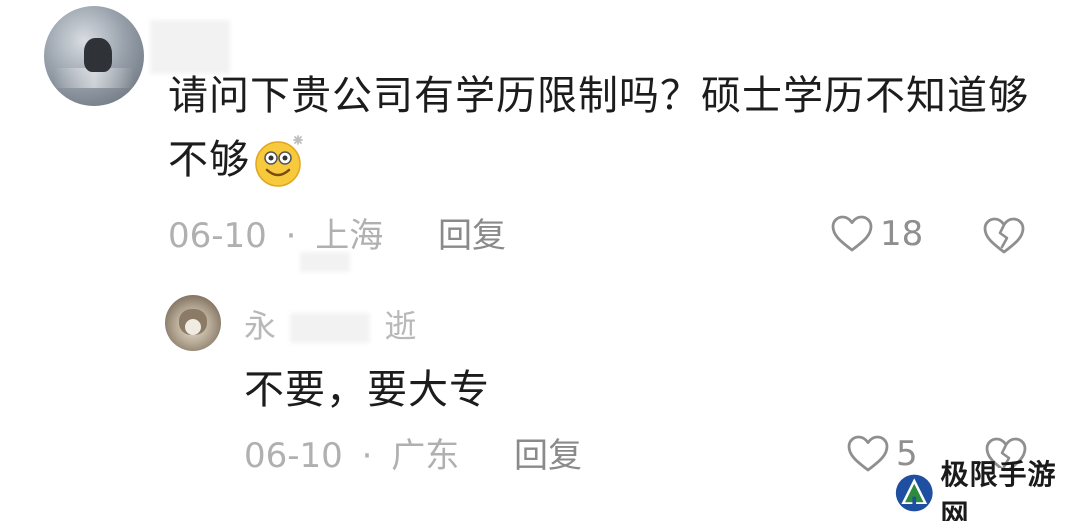 This screenshot has width=1080, height=521. Describe the element at coordinates (367, 390) in the screenshot. I see `reply-body: 不要，要大专` at that location.